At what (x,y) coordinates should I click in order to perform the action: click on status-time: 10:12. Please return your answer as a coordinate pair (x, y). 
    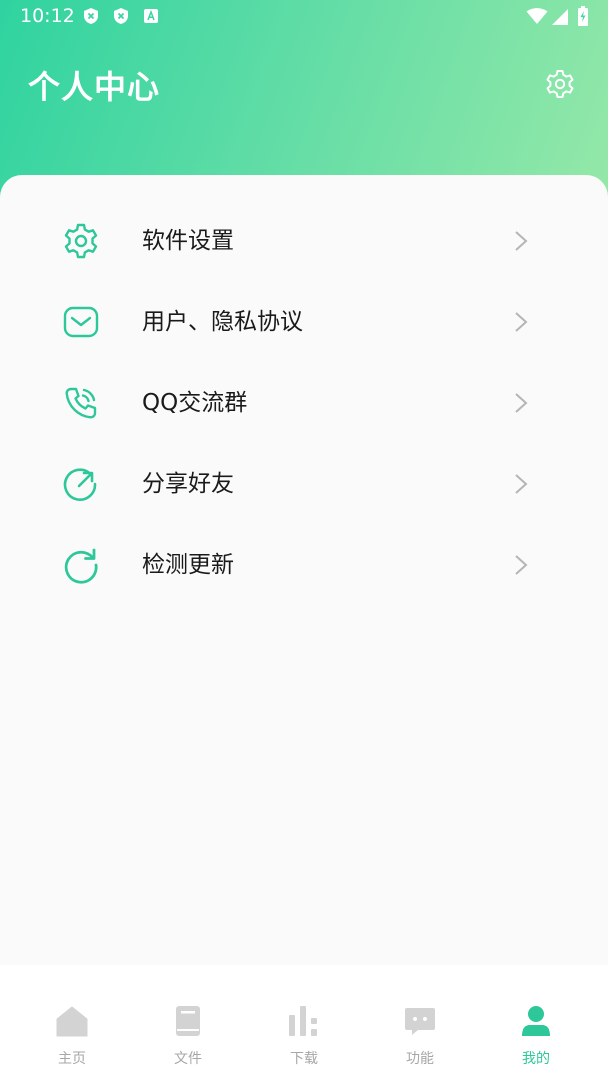
    Looking at the image, I should click on (47, 16).